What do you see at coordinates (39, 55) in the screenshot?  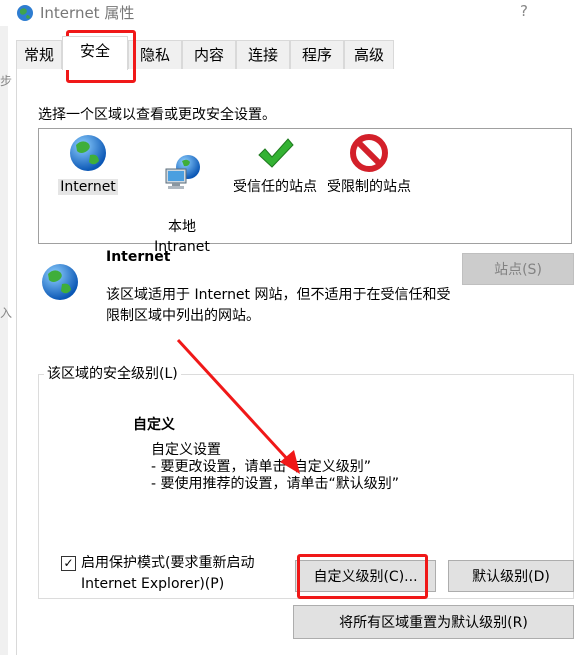 I see `tab-general: 常规` at bounding box center [39, 55].